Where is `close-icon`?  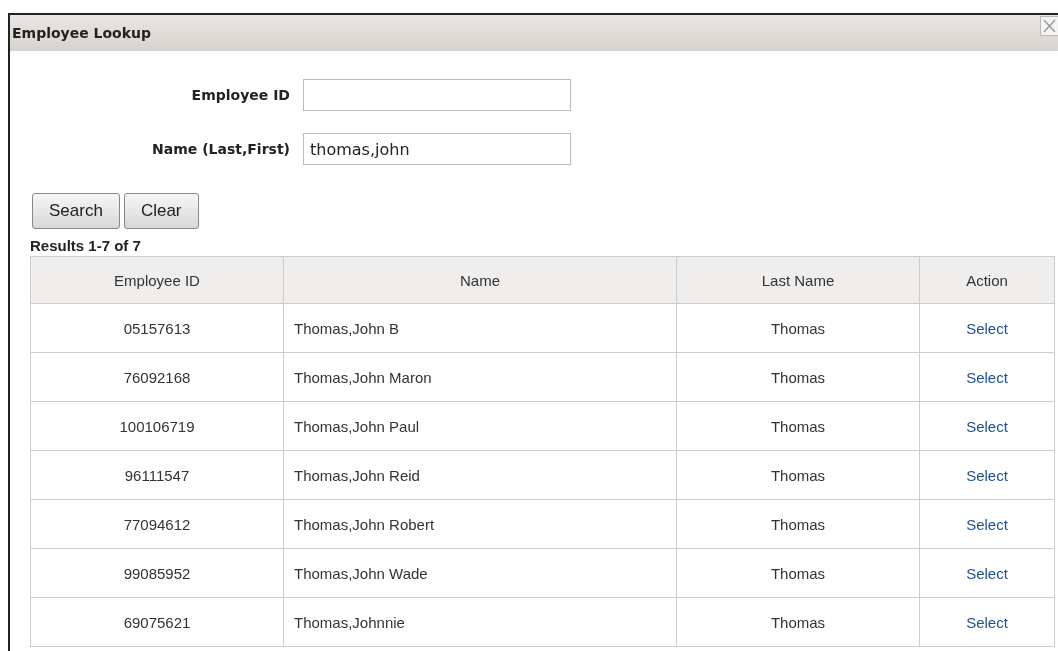 close-icon is located at coordinates (1049, 26).